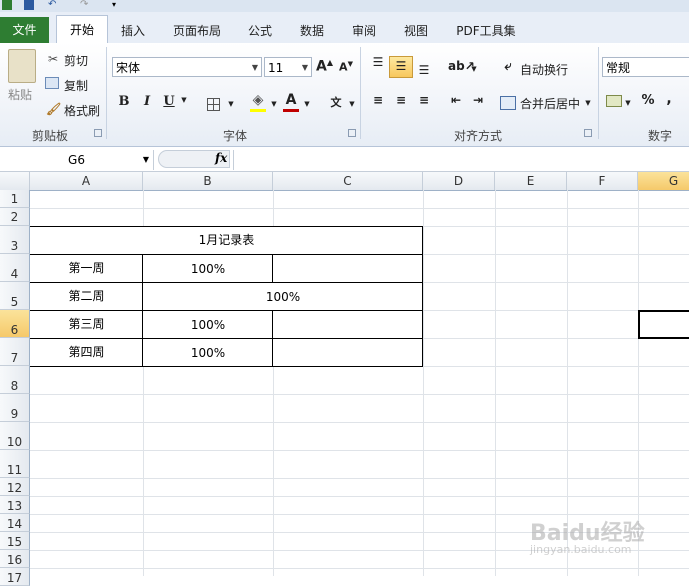 This screenshot has height=588, width=689. Describe the element at coordinates (15, 199) in the screenshot. I see `row-header: 1` at that location.